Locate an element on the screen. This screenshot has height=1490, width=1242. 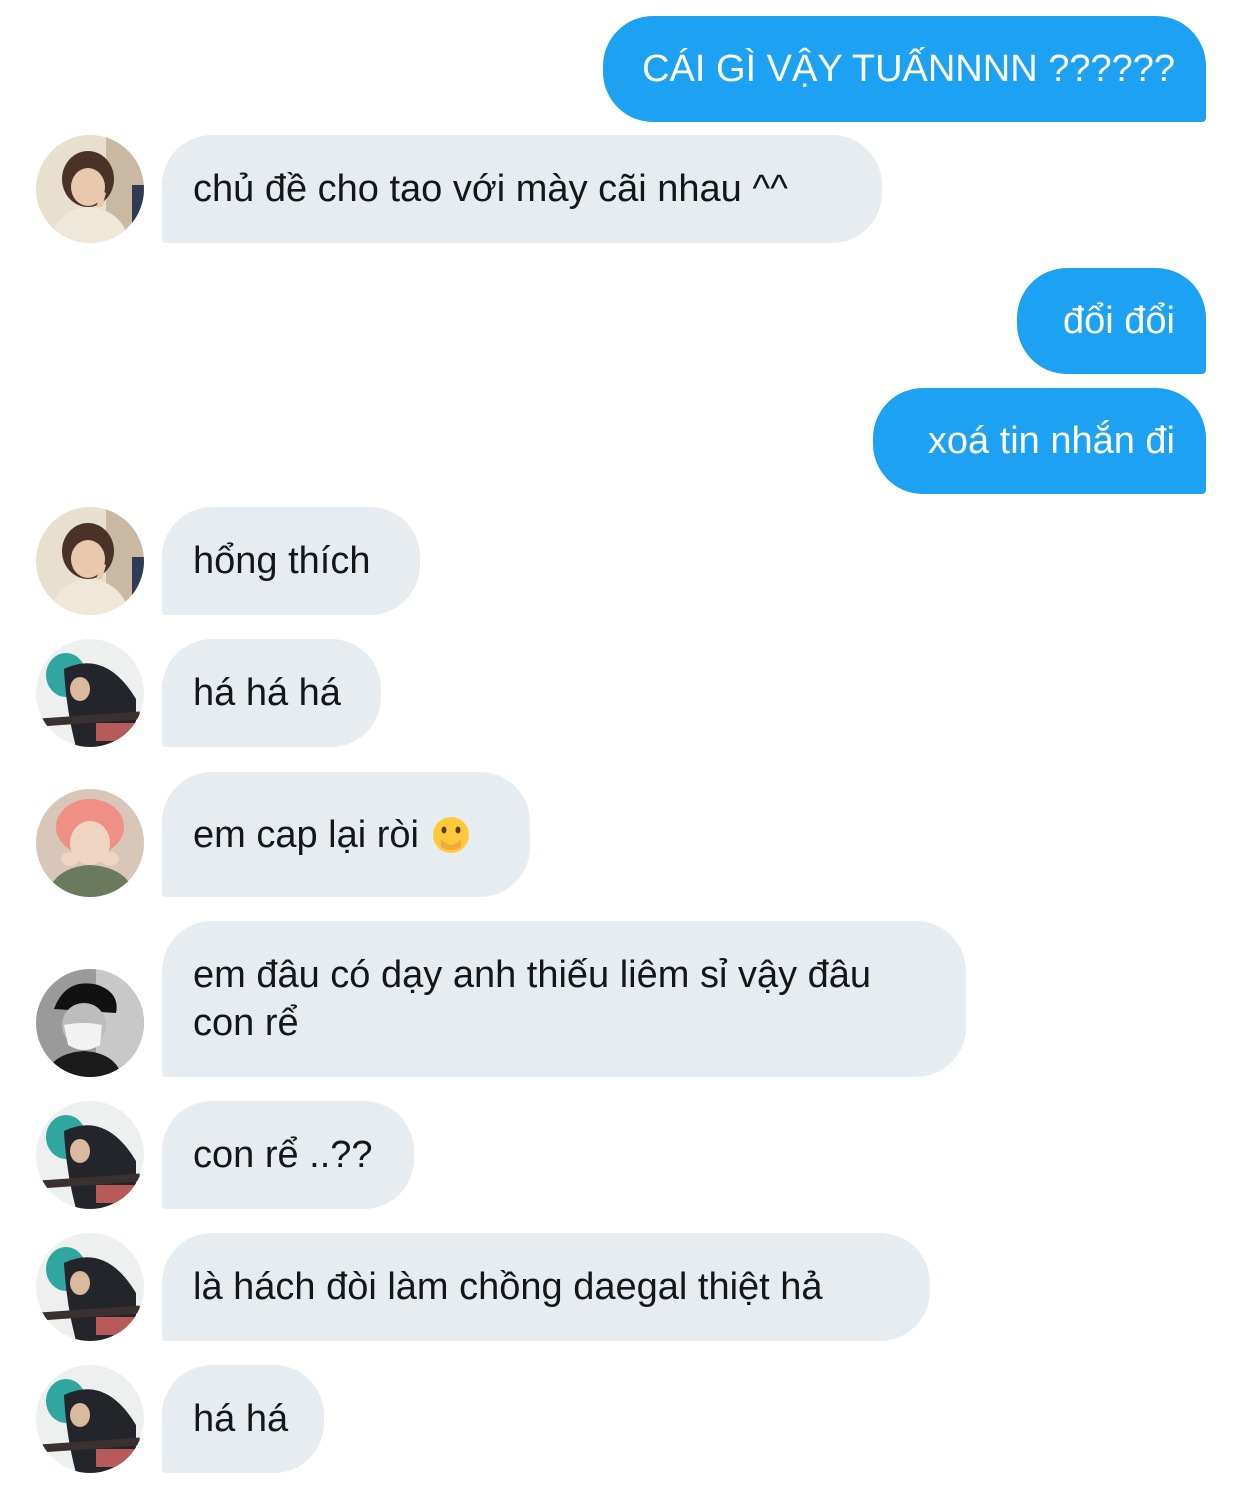
message-text: con rể ..?? is located at coordinates (283, 1155).